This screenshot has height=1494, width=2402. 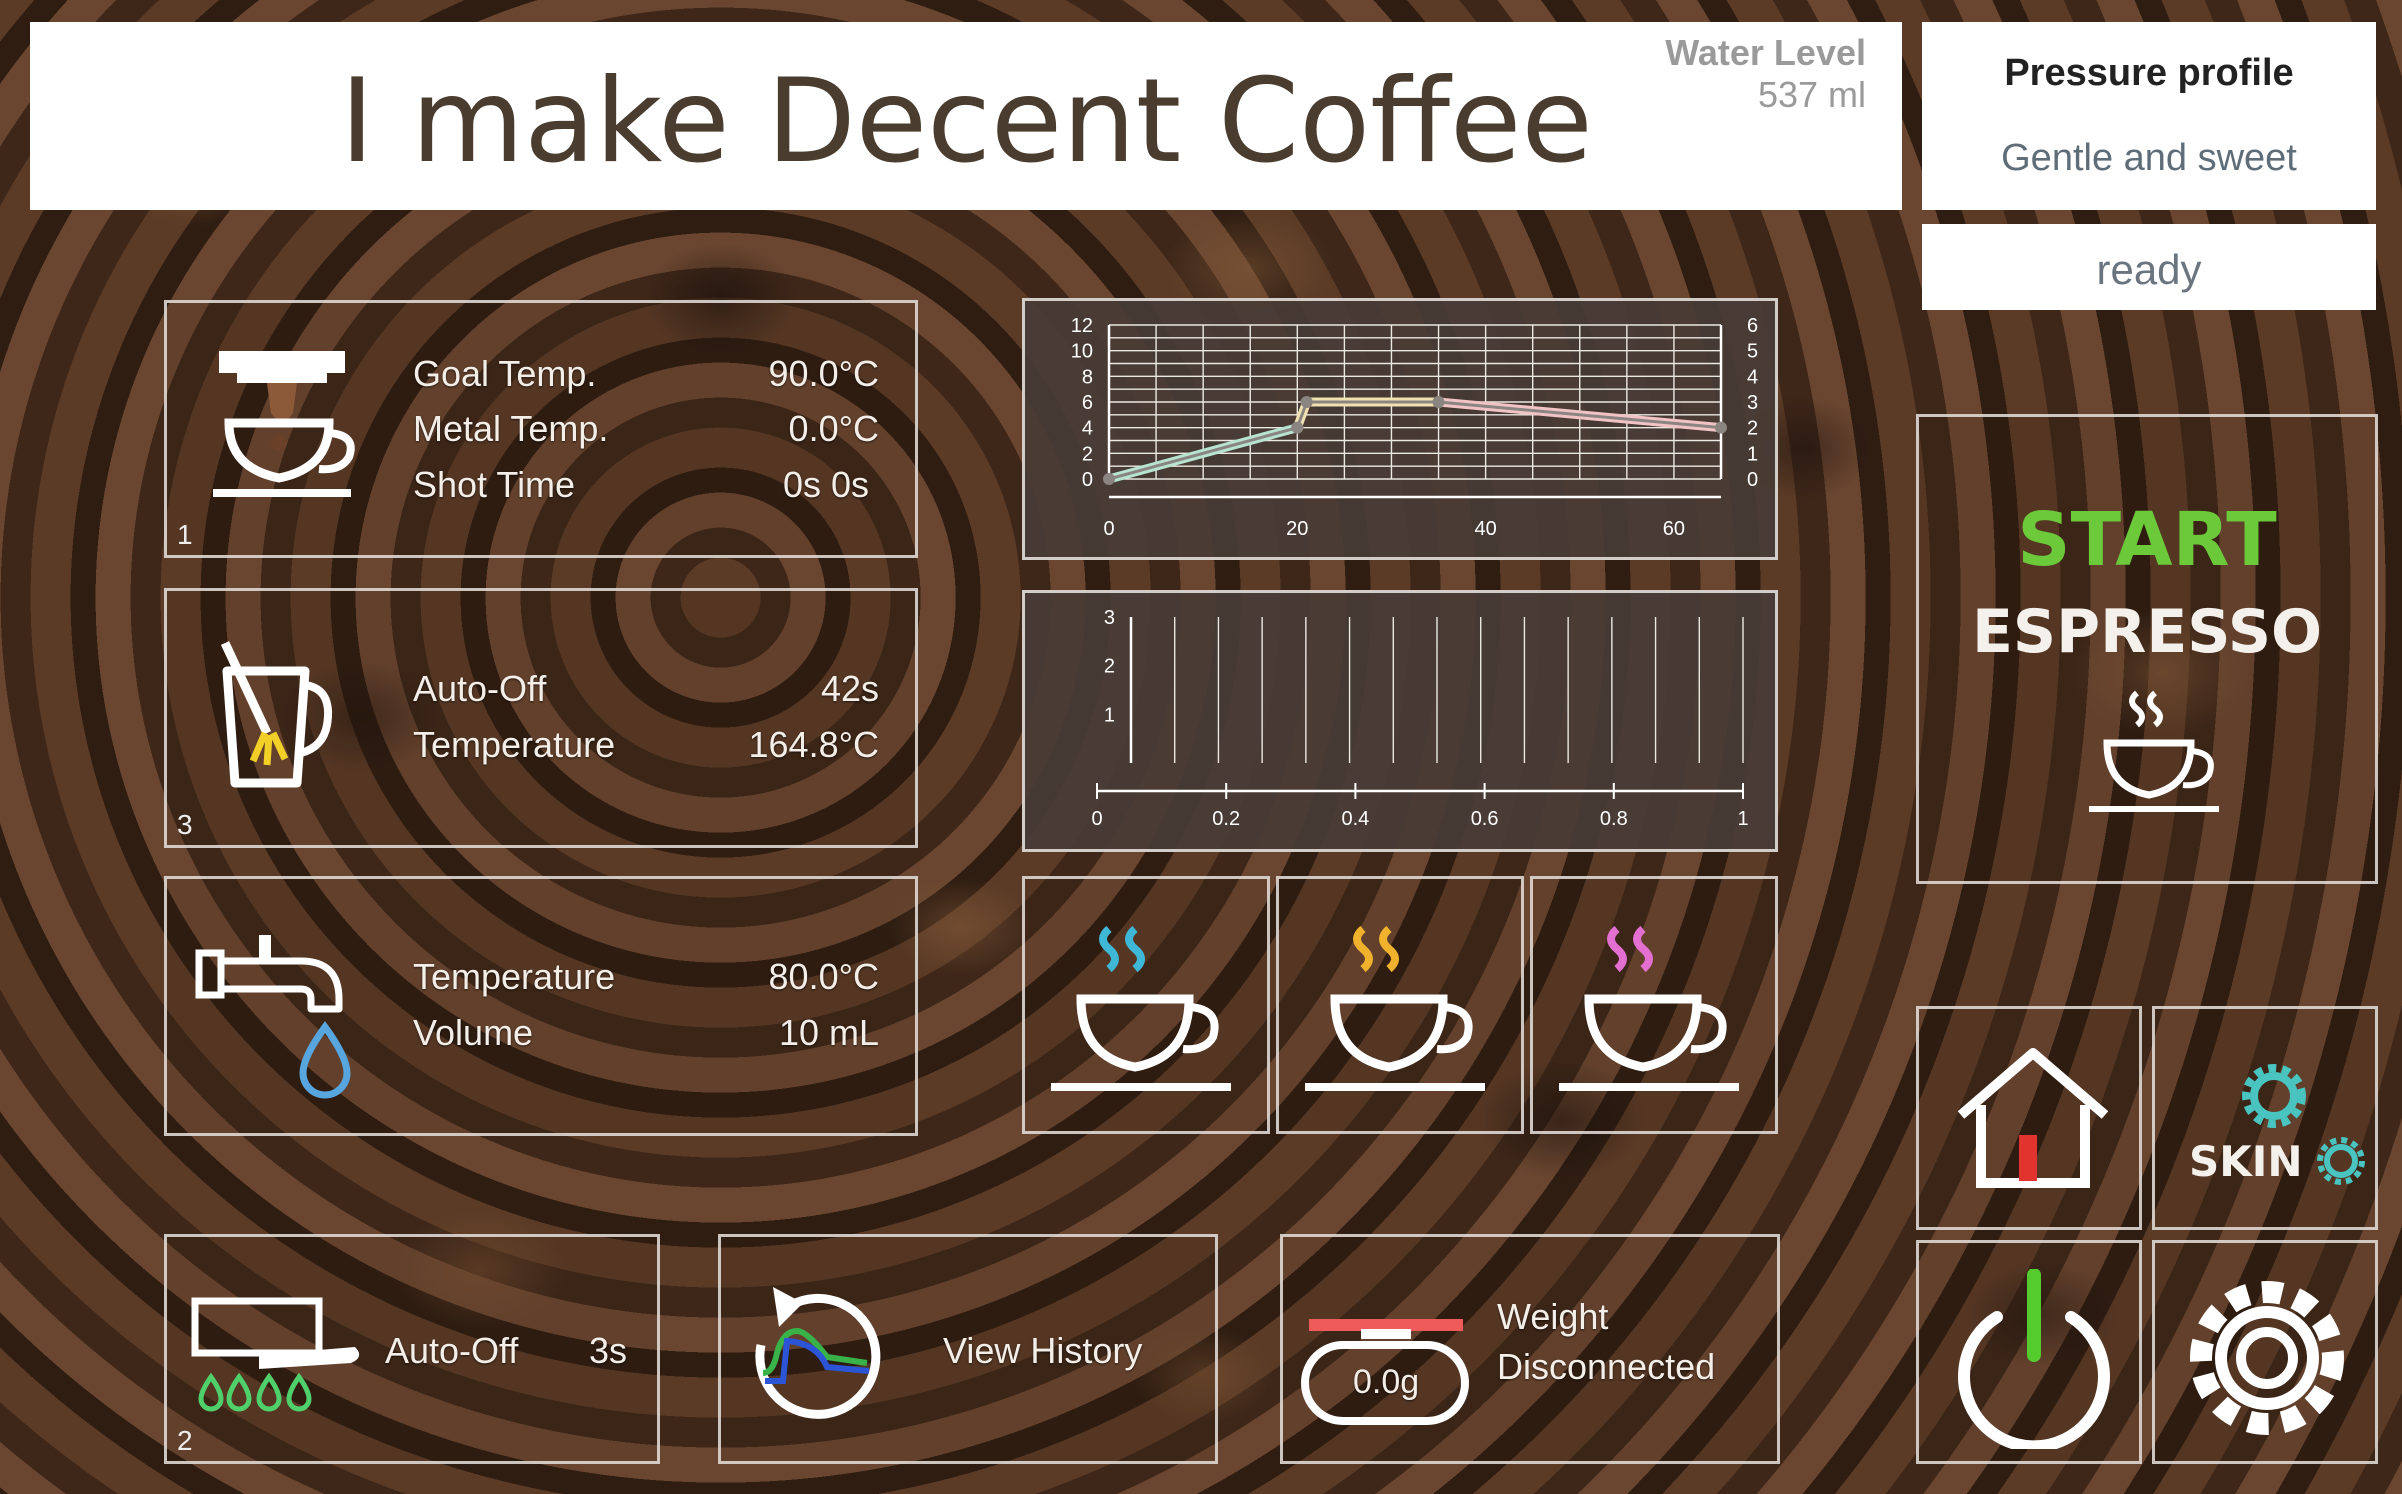 I want to click on steam-autooff-value: 42s, so click(x=849, y=688).